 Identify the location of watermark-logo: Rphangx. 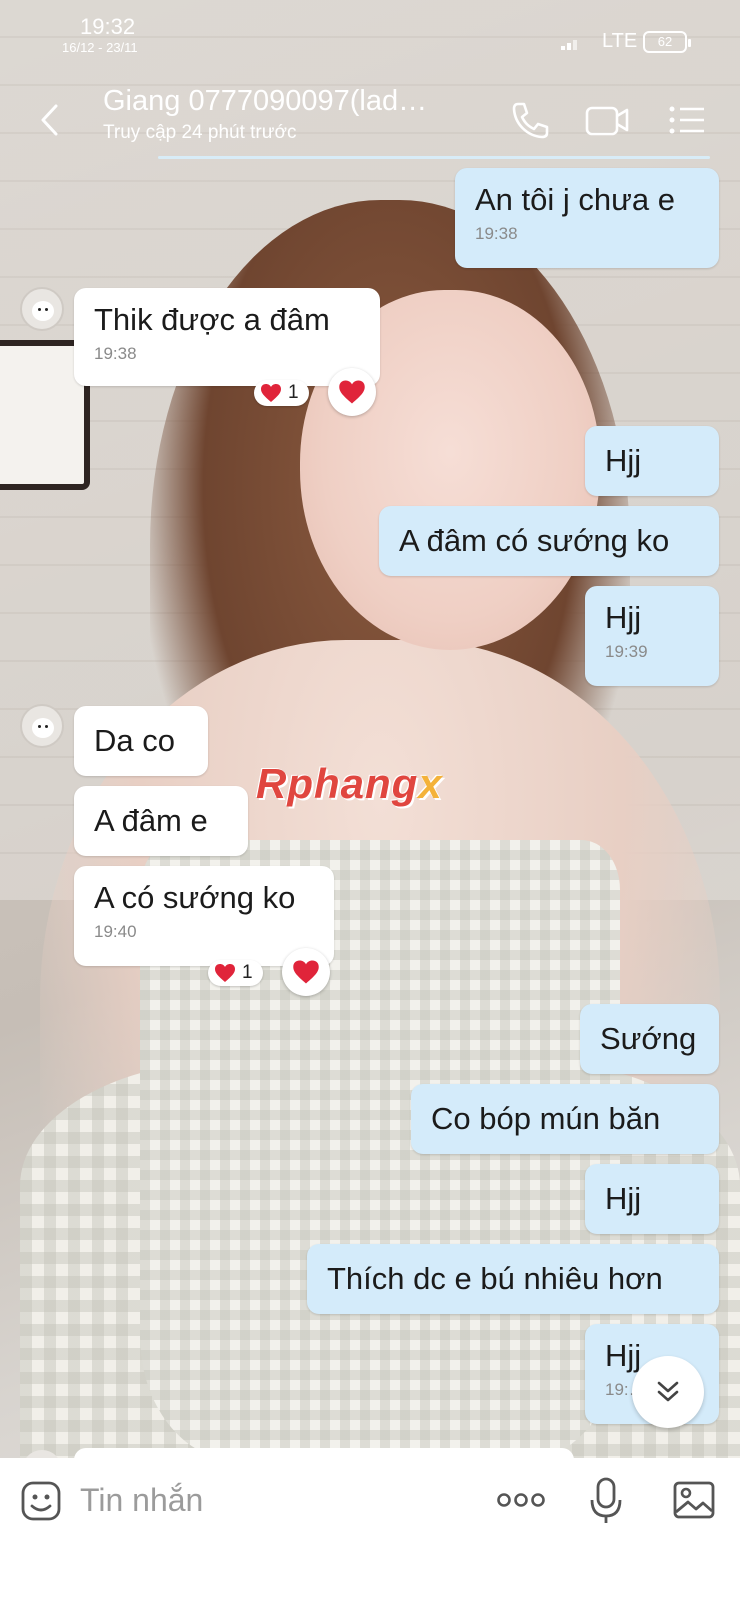
(349, 783).